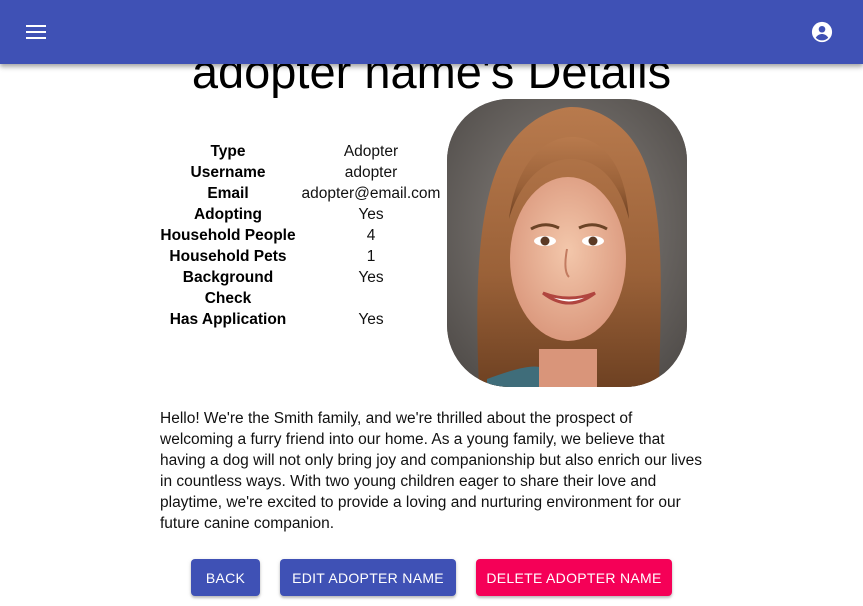  Describe the element at coordinates (228, 319) in the screenshot. I see `details-key: Has Application` at that location.